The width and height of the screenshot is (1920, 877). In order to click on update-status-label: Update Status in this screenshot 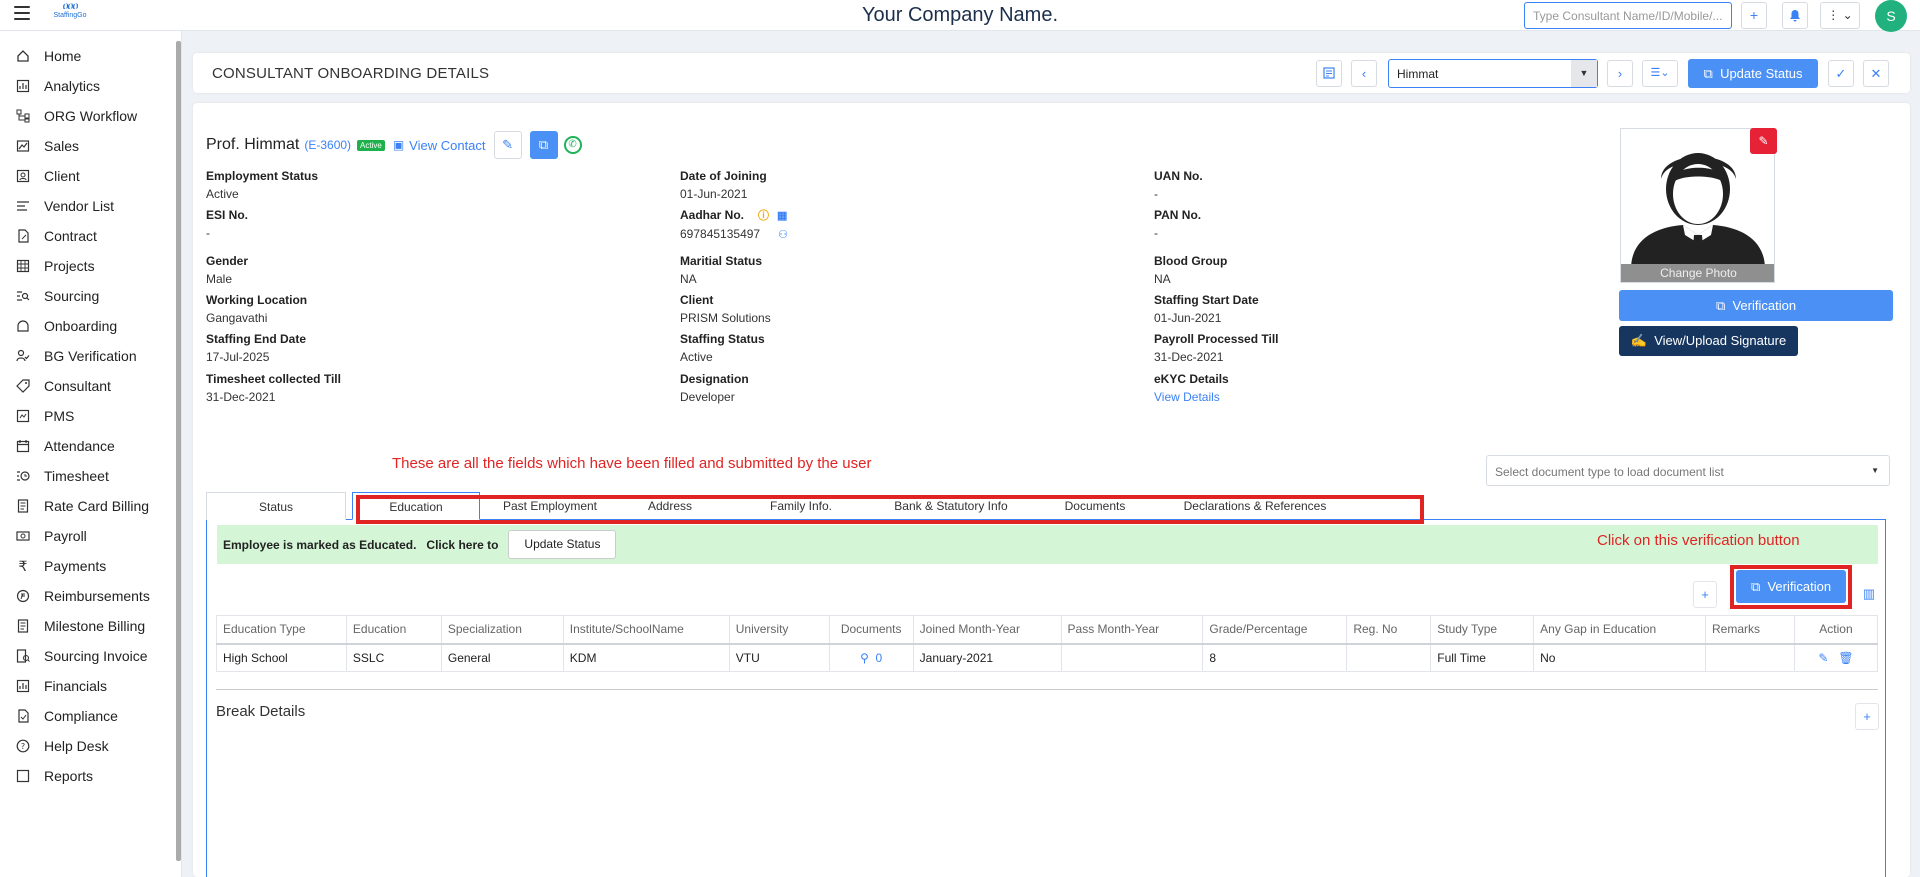, I will do `click(1761, 73)`.